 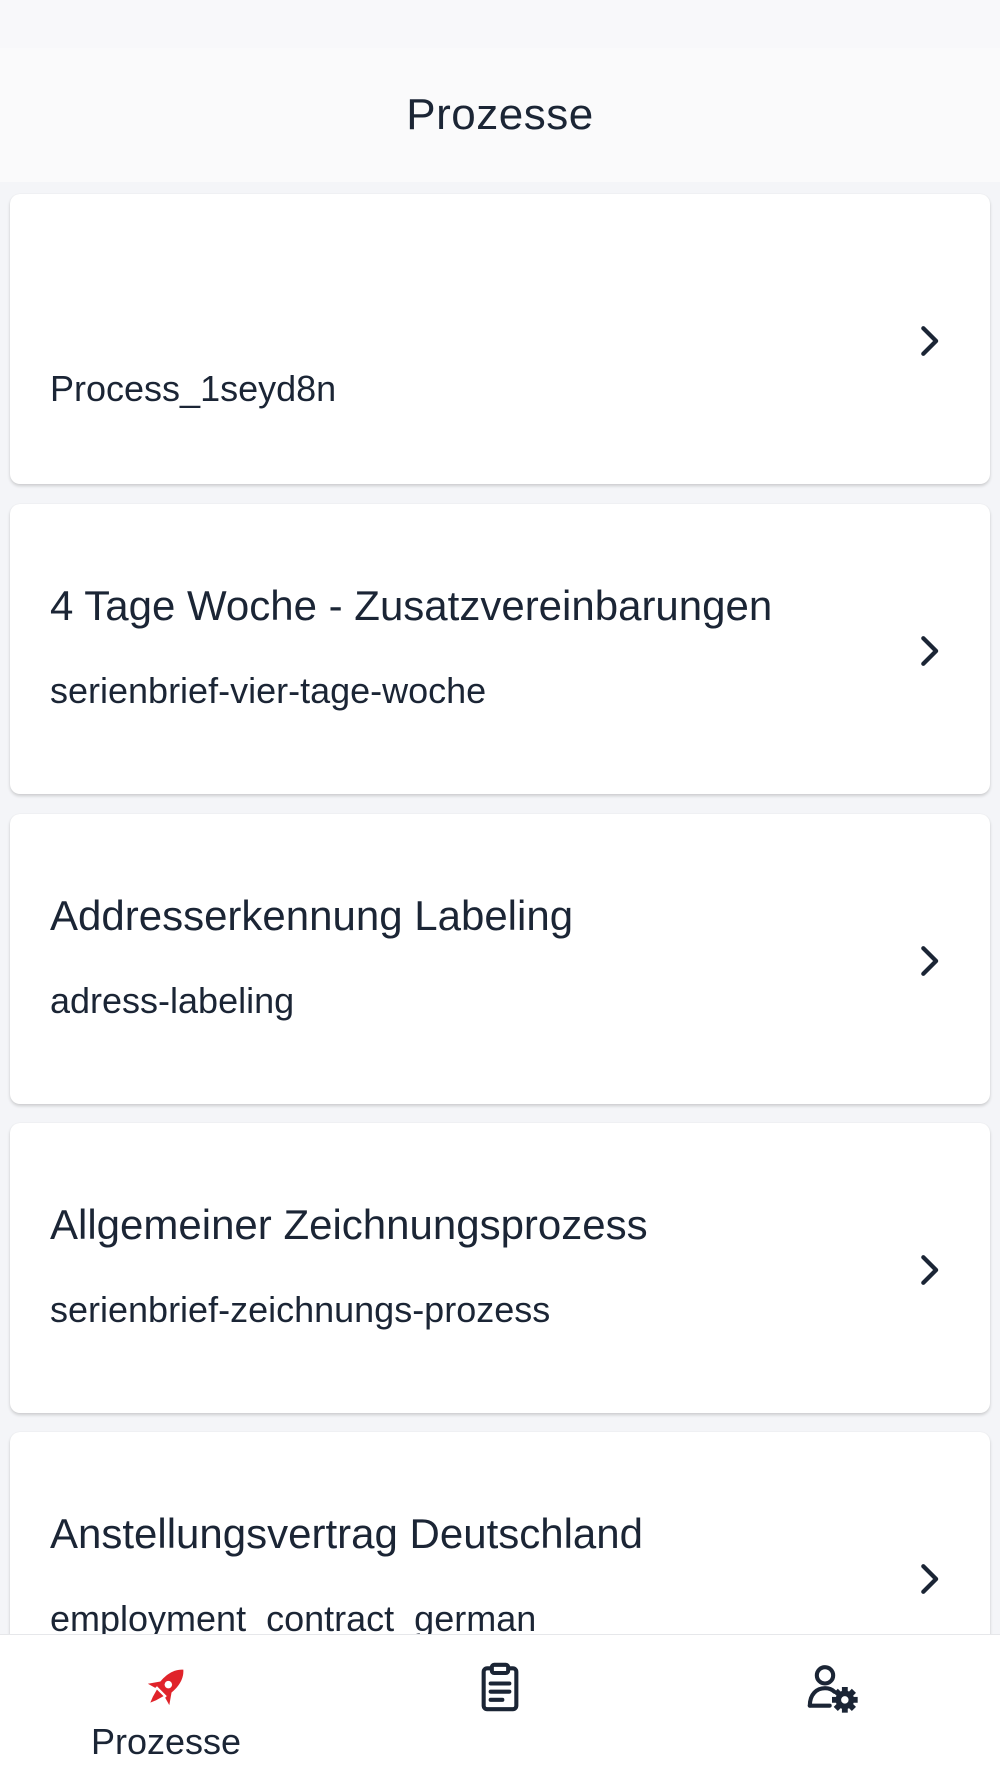 I want to click on process-key: serienbrief-zeichnungs-prozess, so click(x=300, y=1309).